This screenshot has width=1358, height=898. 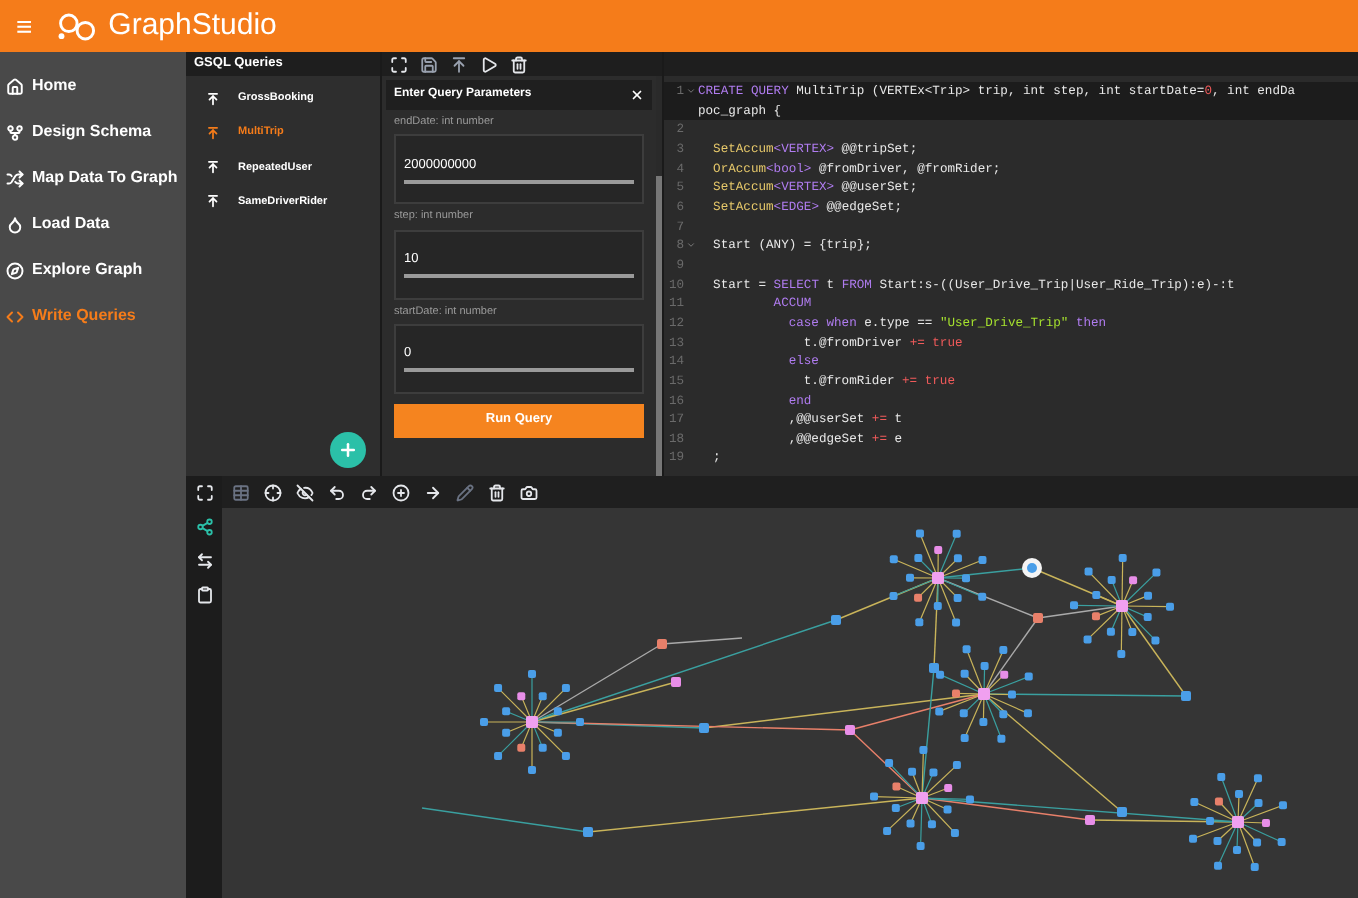 What do you see at coordinates (204, 595) in the screenshot?
I see `clipboard-icon` at bounding box center [204, 595].